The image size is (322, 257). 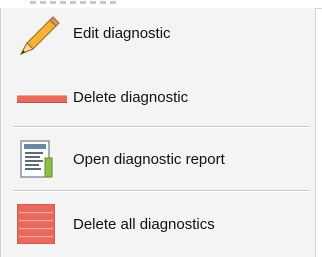 What do you see at coordinates (144, 224) in the screenshot?
I see `menu-item-label: Delete all diagnostics` at bounding box center [144, 224].